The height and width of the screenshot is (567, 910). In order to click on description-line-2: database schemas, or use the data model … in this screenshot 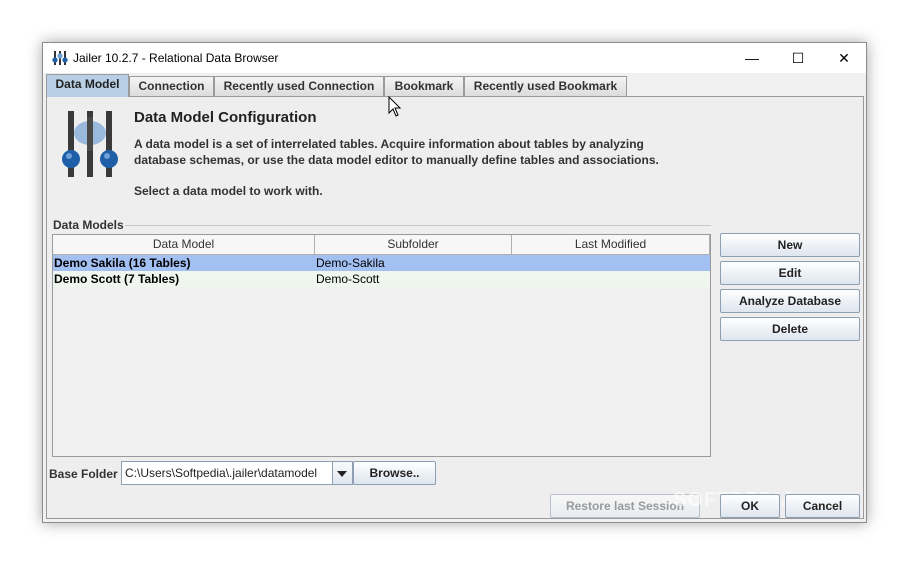, I will do `click(396, 160)`.